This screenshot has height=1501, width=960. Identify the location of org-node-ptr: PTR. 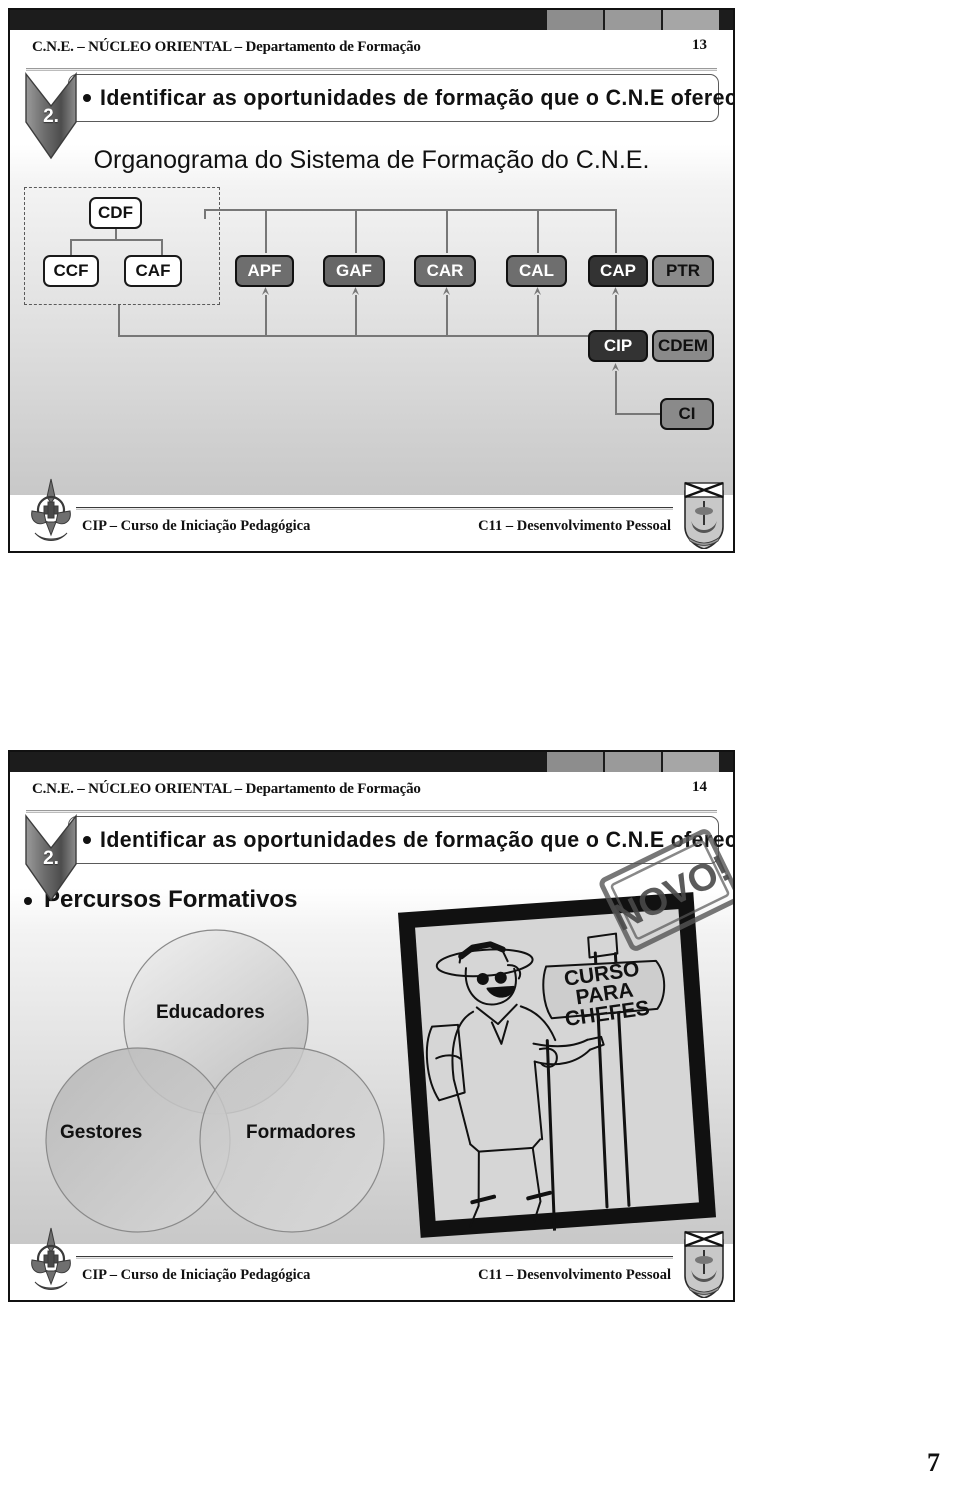
(683, 271).